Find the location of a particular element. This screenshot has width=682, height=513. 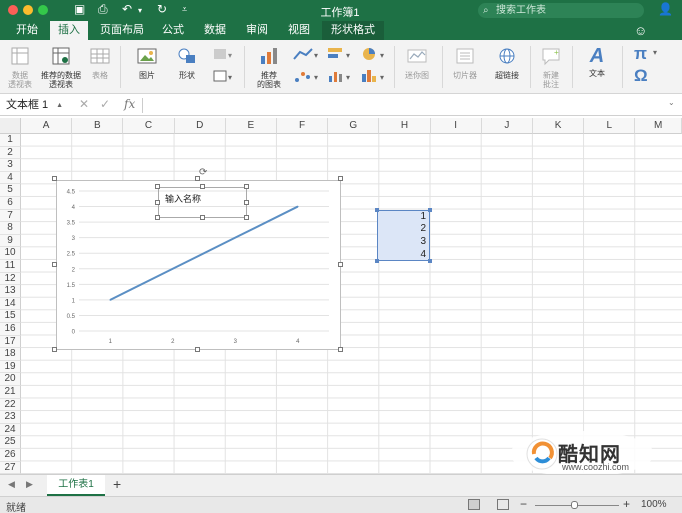

other-chart-button: ▾ is located at coordinates (340, 76).